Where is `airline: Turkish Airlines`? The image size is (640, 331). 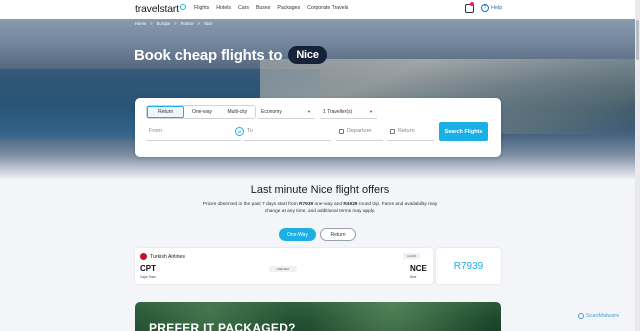 airline: Turkish Airlines is located at coordinates (162, 256).